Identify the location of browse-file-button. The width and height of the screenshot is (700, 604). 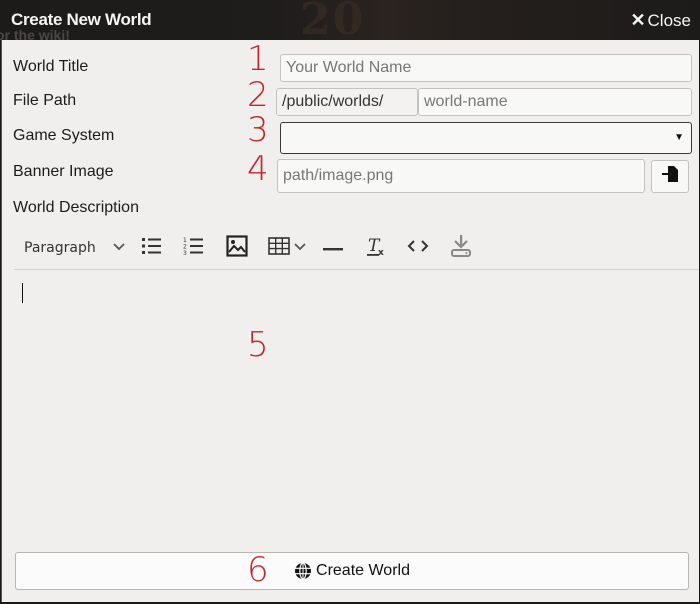
(670, 176).